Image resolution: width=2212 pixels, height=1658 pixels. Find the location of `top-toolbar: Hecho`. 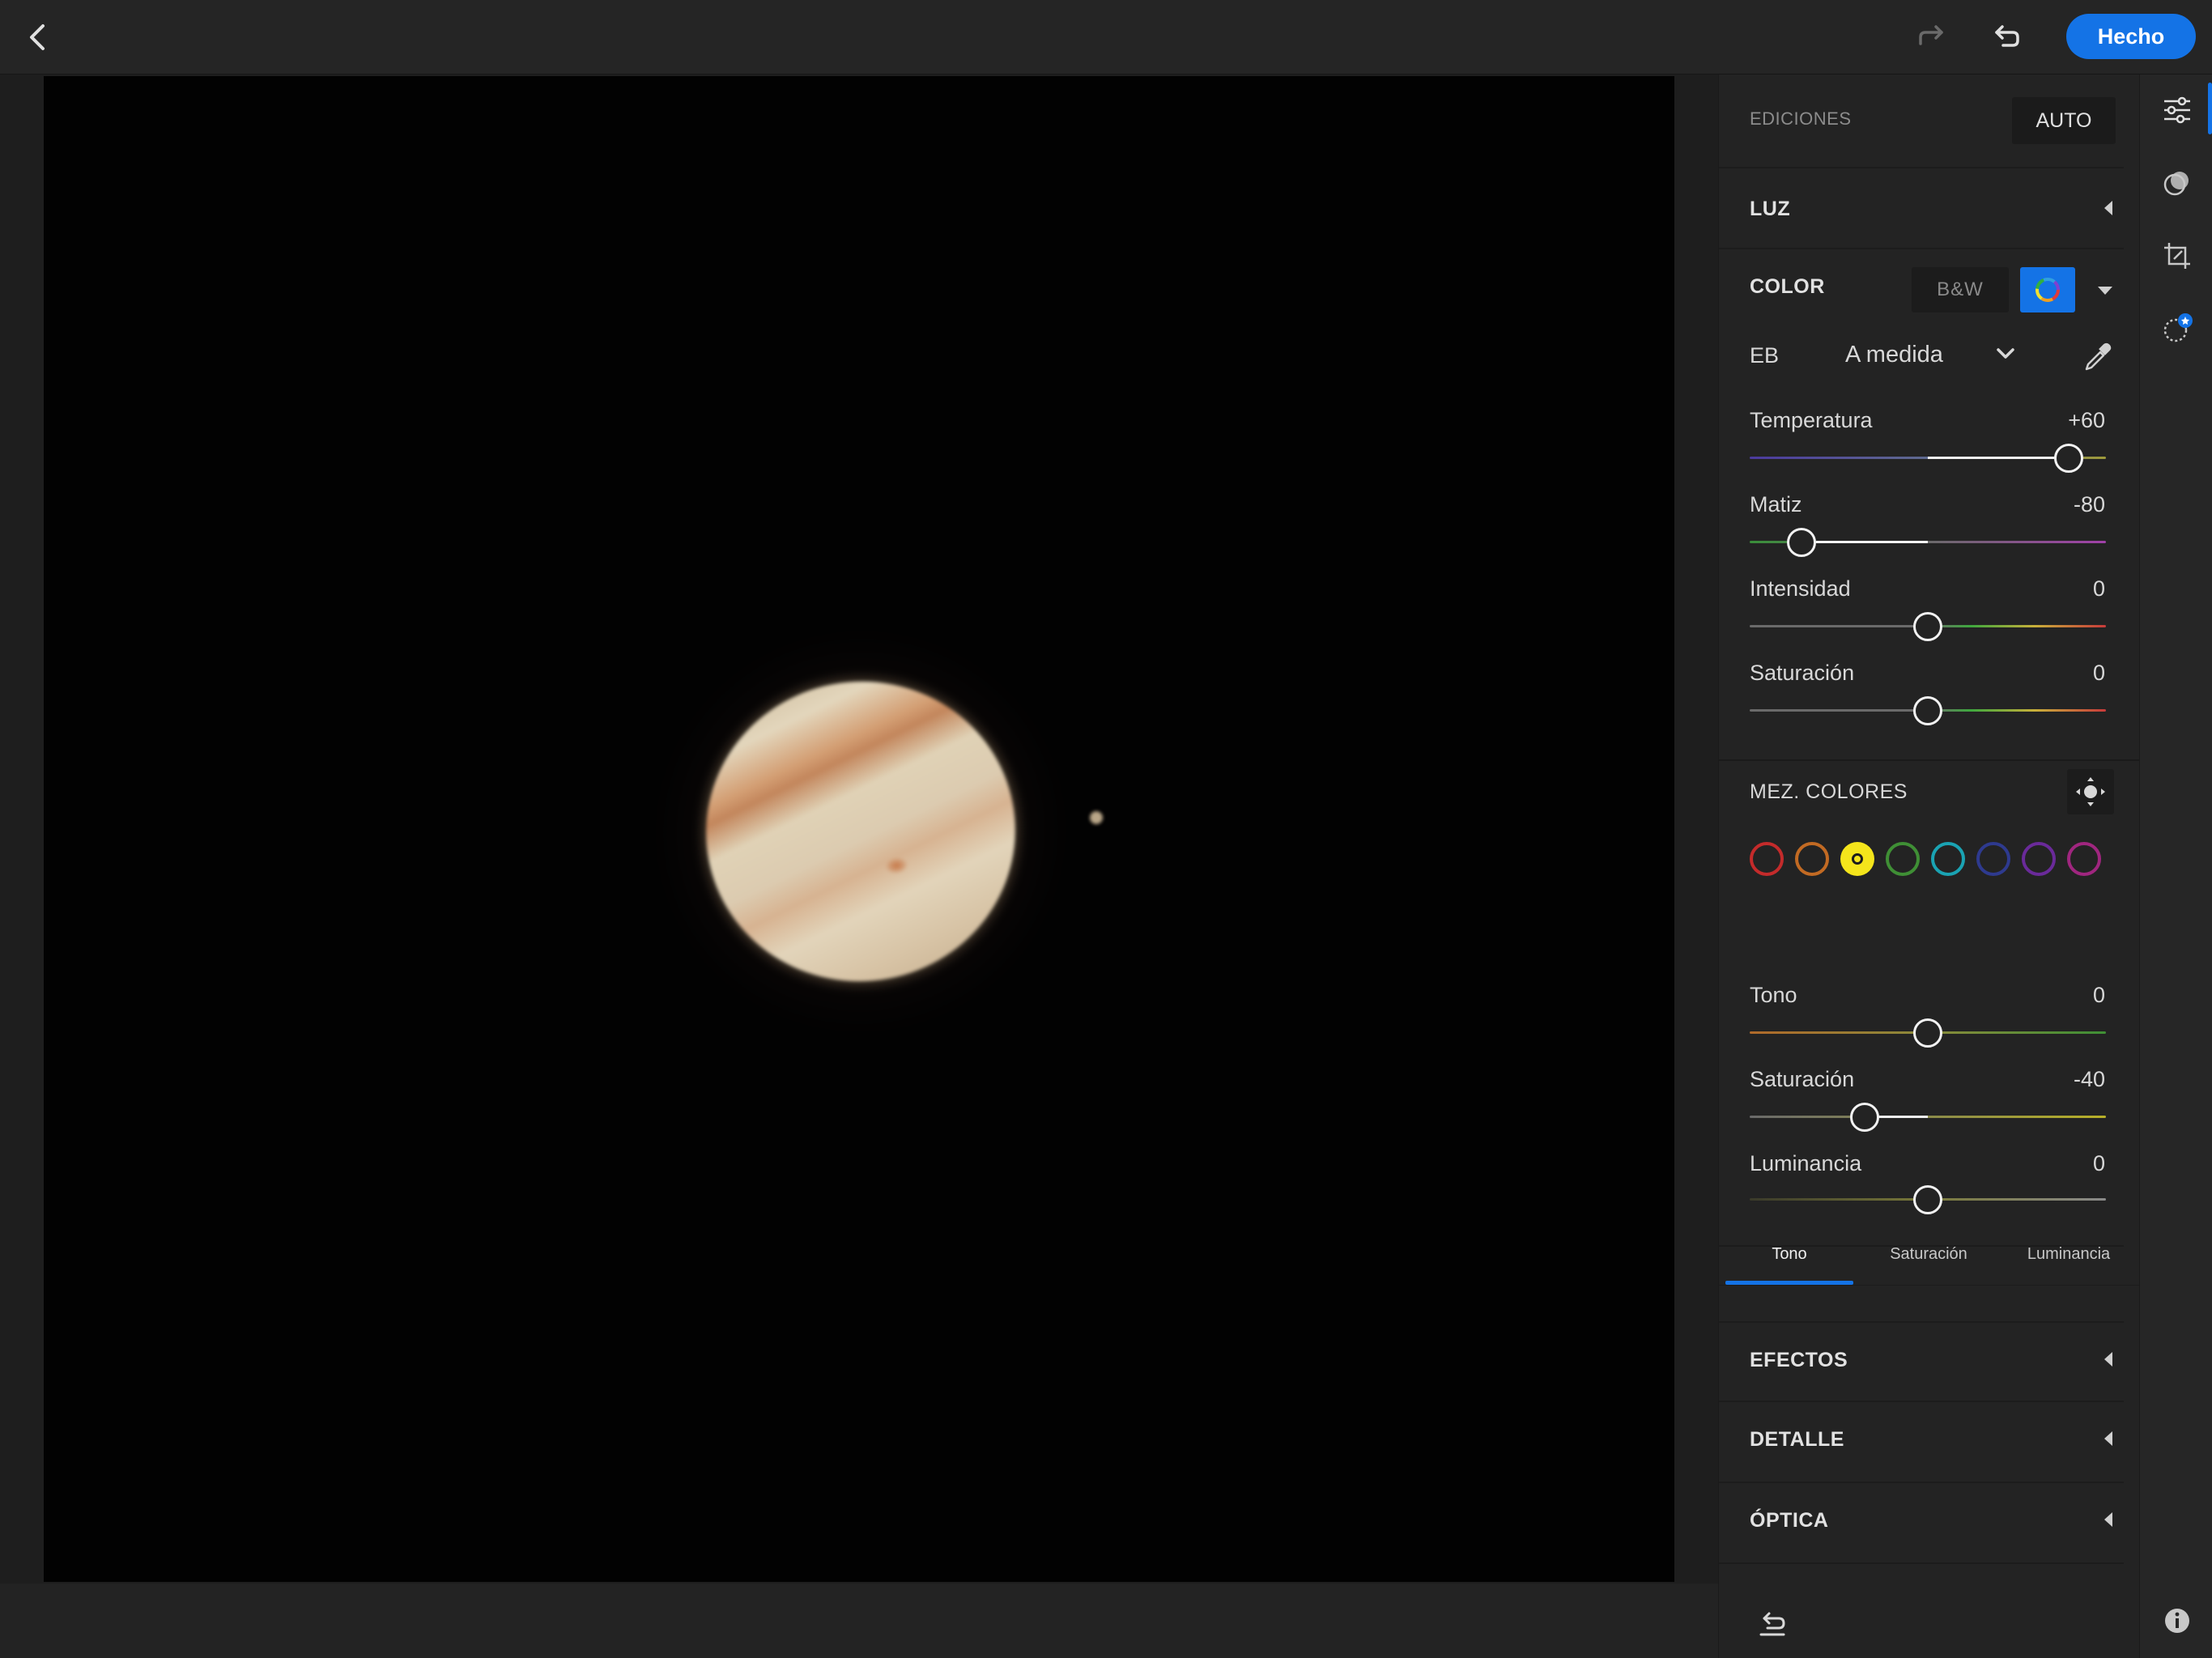

top-toolbar: Hecho is located at coordinates (1106, 37).